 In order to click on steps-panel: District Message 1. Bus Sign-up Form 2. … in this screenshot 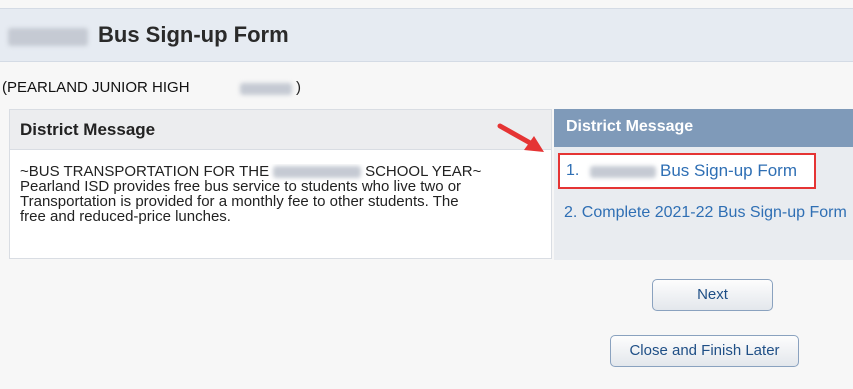, I will do `click(703, 184)`.